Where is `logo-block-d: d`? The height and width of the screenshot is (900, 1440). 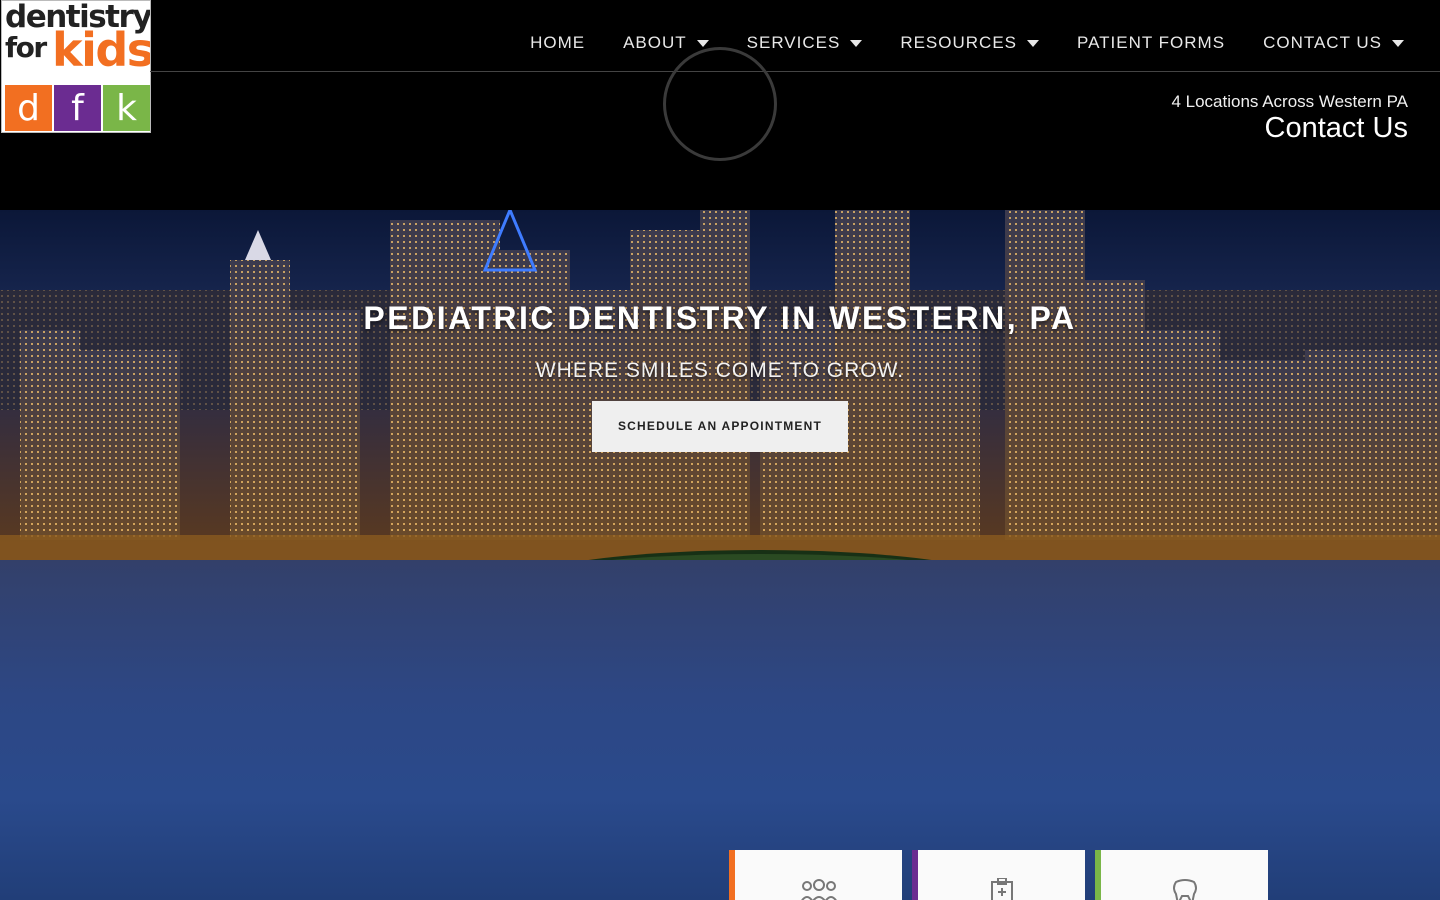 logo-block-d: d is located at coordinates (28, 108).